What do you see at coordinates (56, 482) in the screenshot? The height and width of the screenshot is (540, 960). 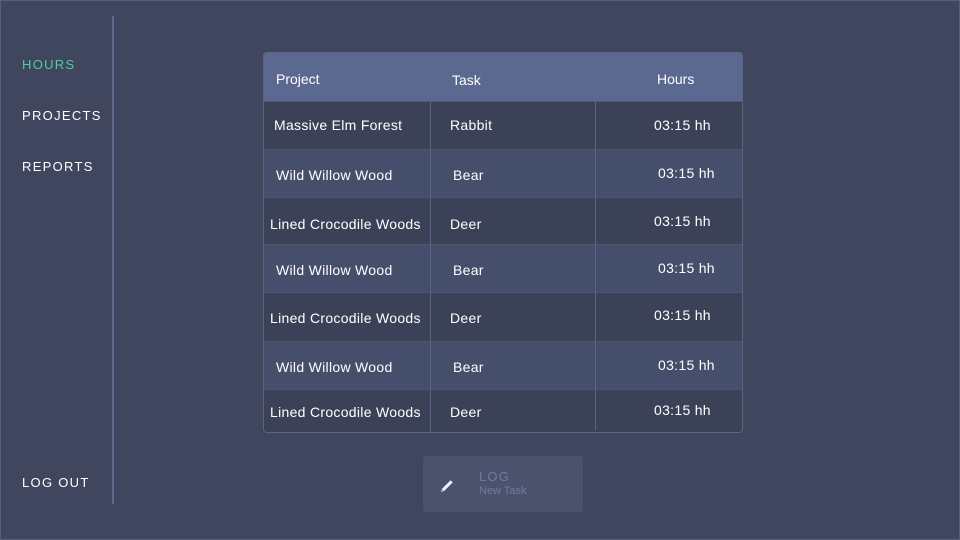 I see `logout-button: LOG OUT` at bounding box center [56, 482].